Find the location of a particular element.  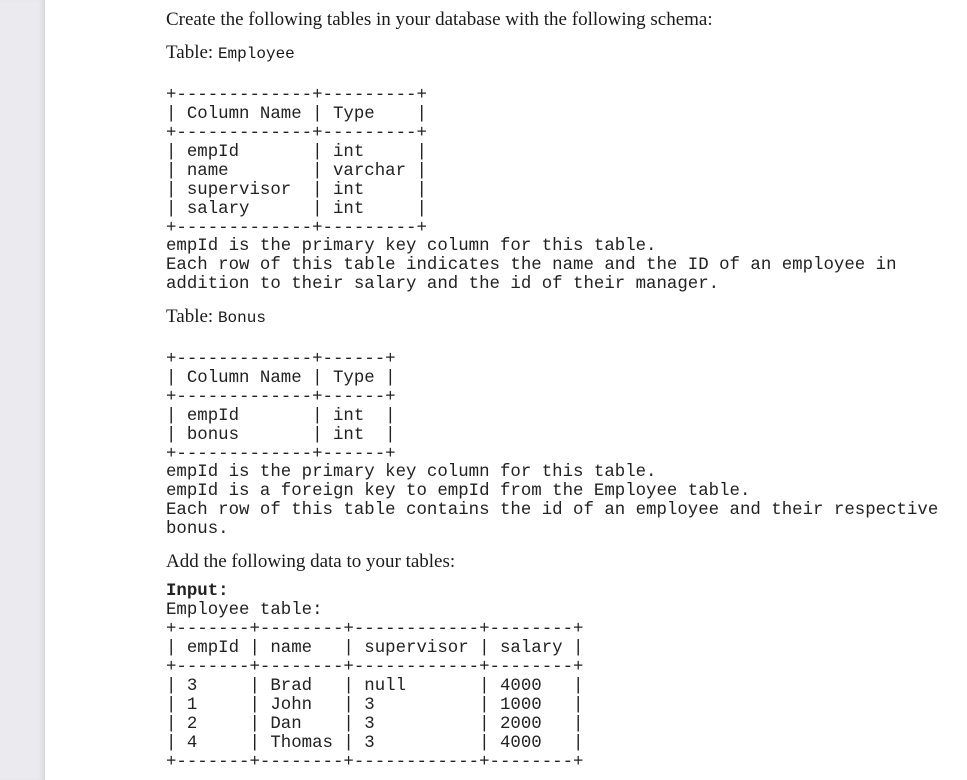

table-row: | 4 | Thomas | 3 | 4000 | is located at coordinates (375, 743).